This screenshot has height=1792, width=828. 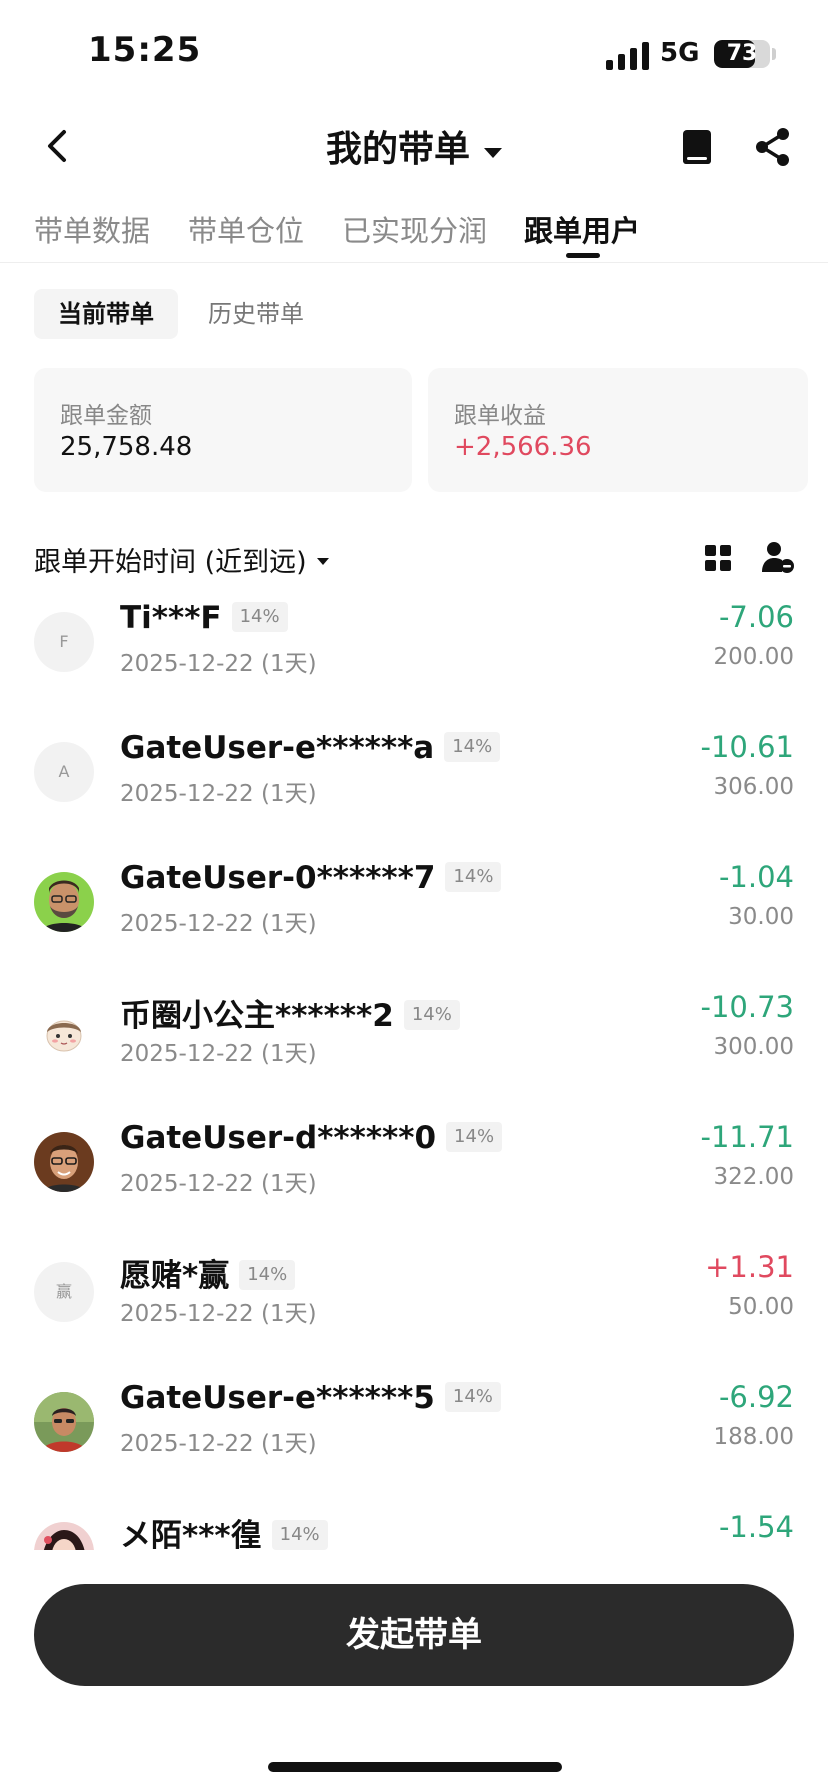 I want to click on subtab-current: 当前带单, so click(x=106, y=314).